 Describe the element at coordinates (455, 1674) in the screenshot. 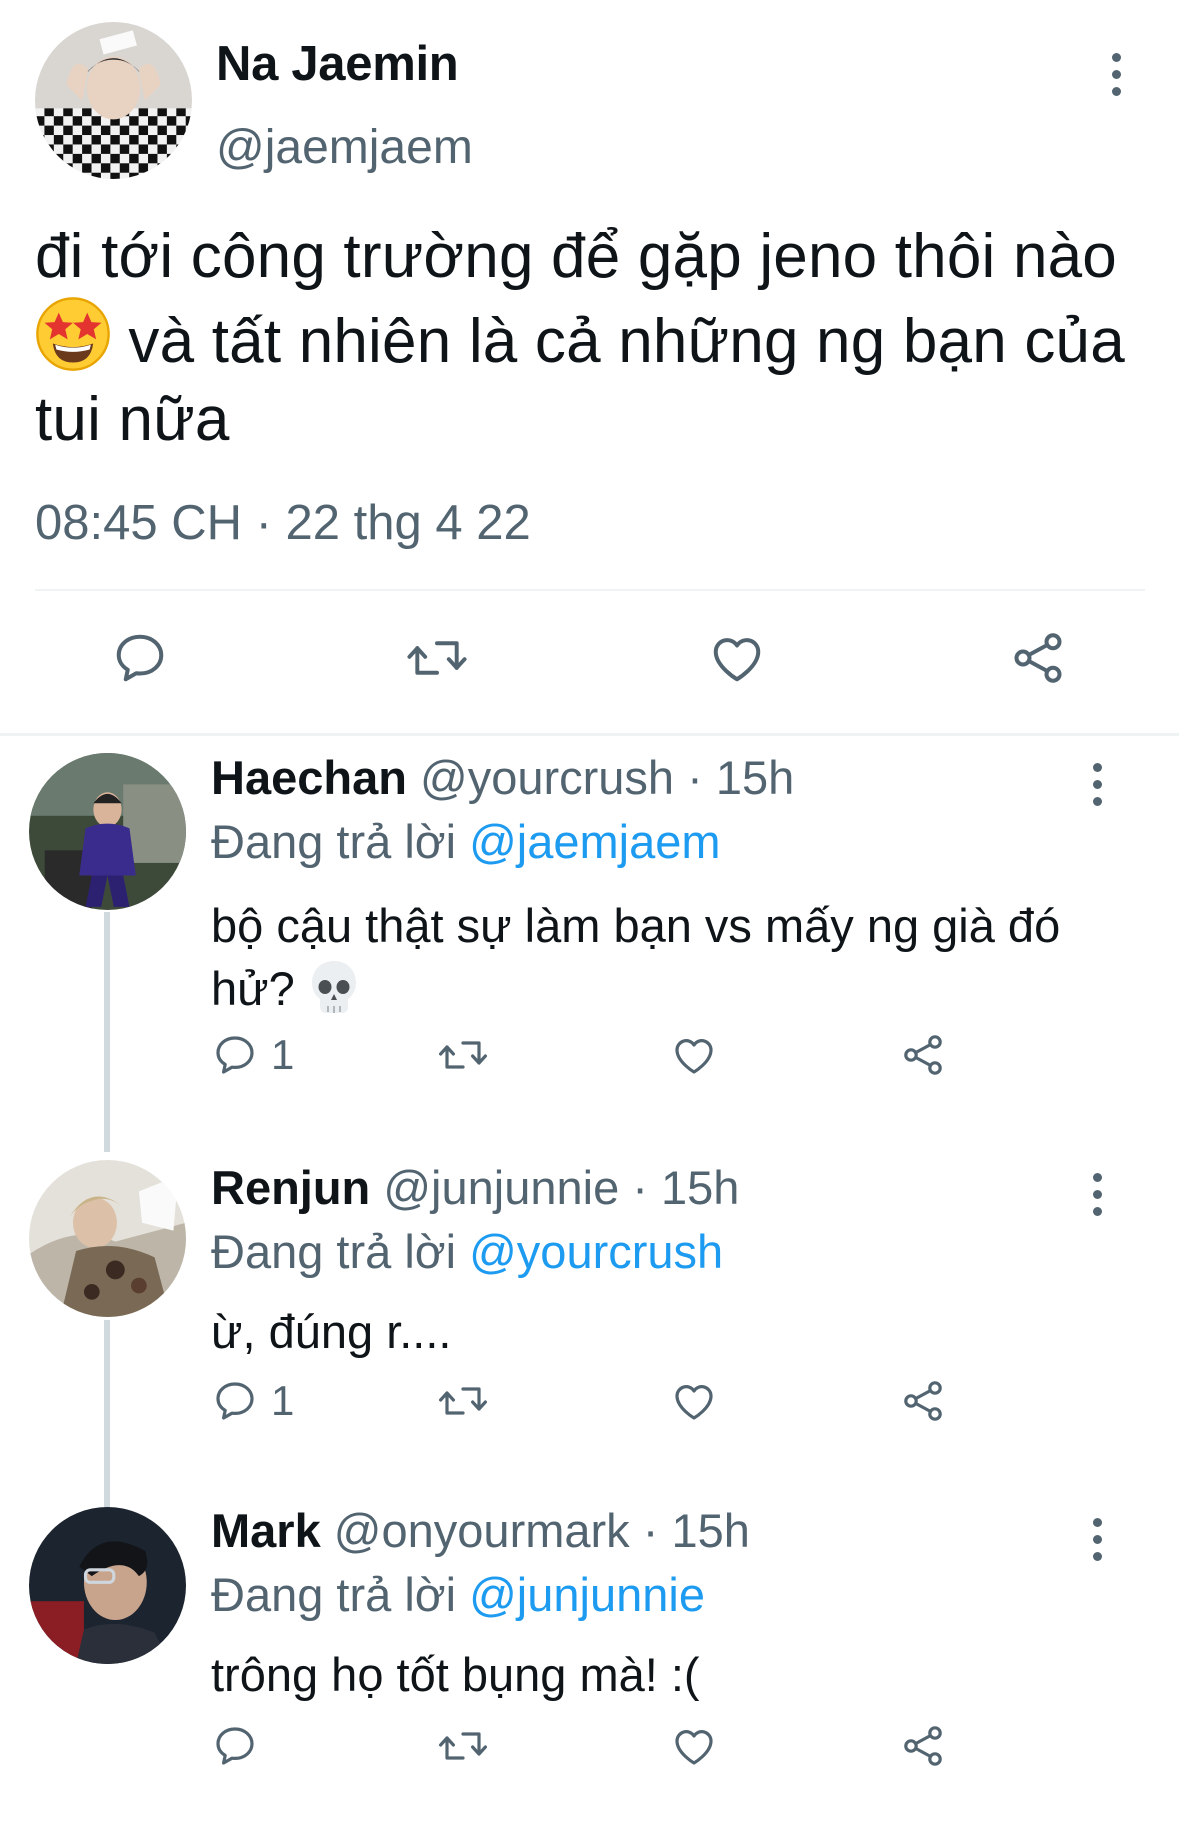

I see `reply-text-content: trông họ tốt bụng mà! :(` at that location.